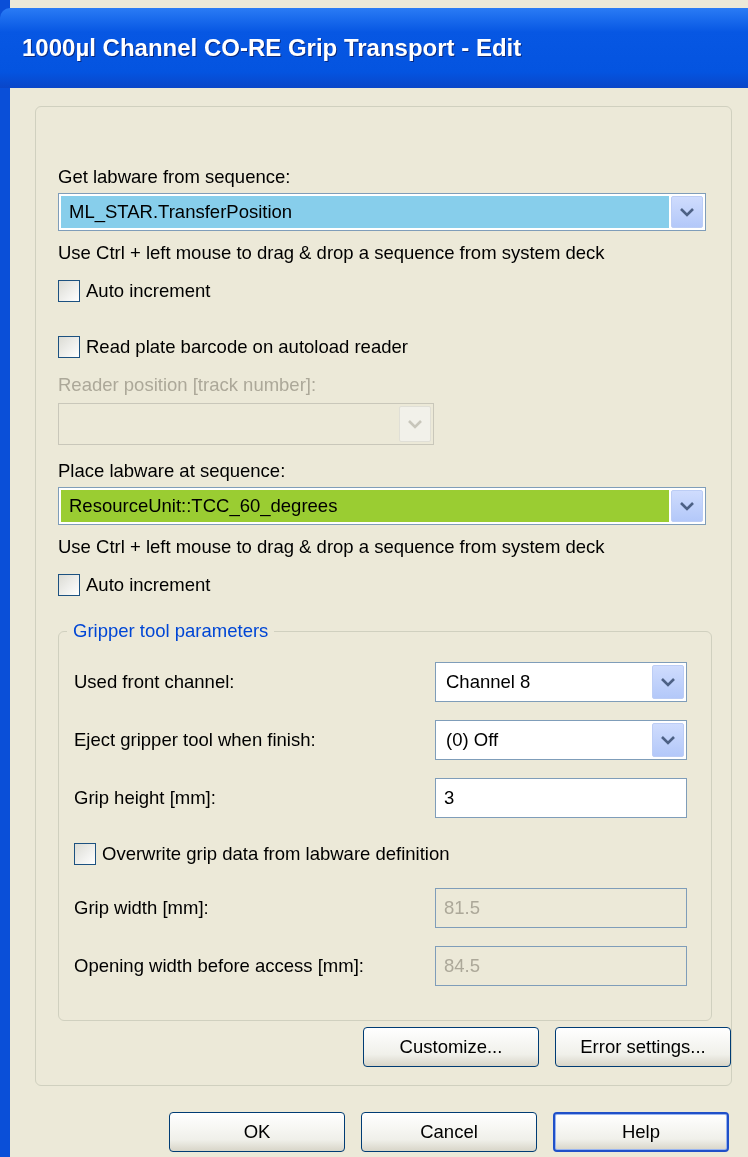  I want to click on field-label: Opening width before access [mm]:, so click(219, 966).